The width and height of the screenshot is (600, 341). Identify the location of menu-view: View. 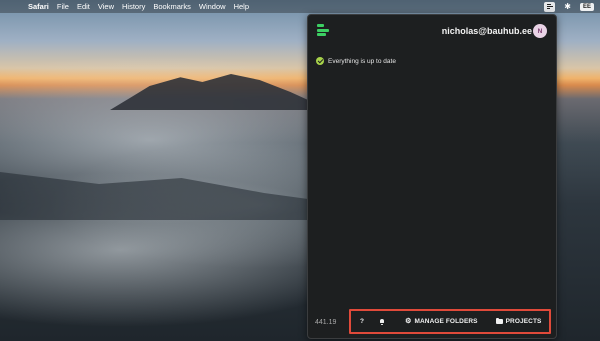
(106, 6).